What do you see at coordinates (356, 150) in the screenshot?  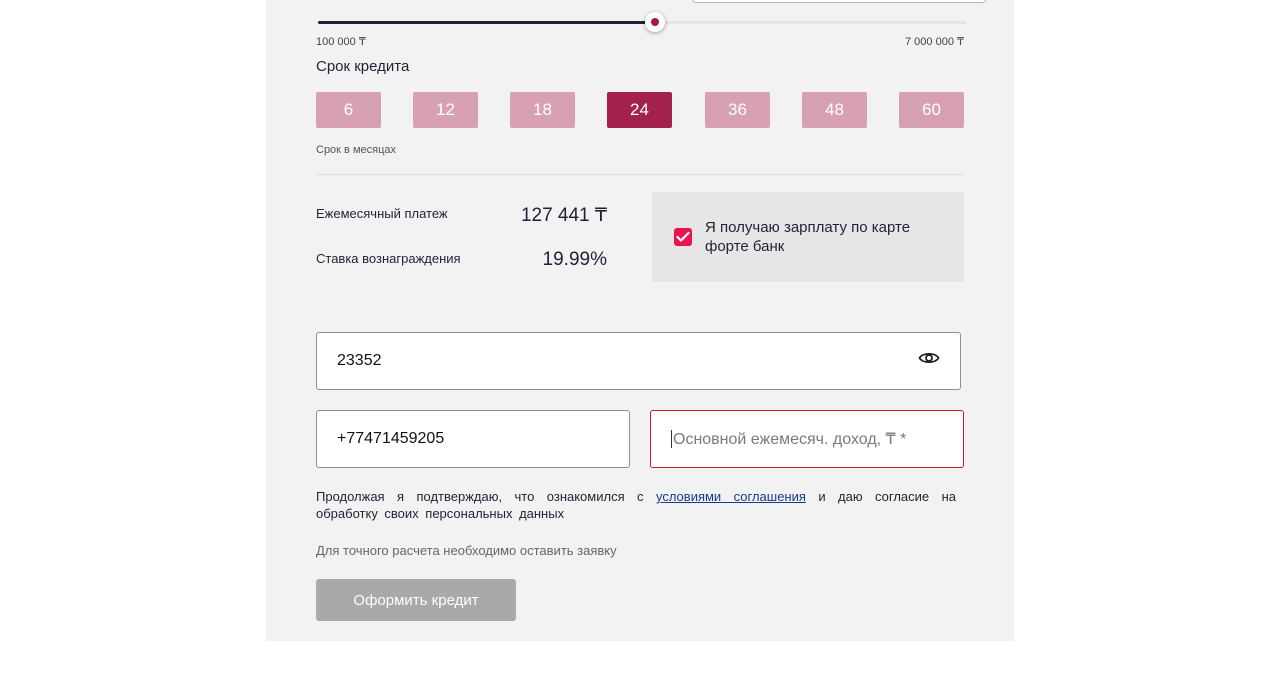 I see `term-hint: Срок в месяцах` at bounding box center [356, 150].